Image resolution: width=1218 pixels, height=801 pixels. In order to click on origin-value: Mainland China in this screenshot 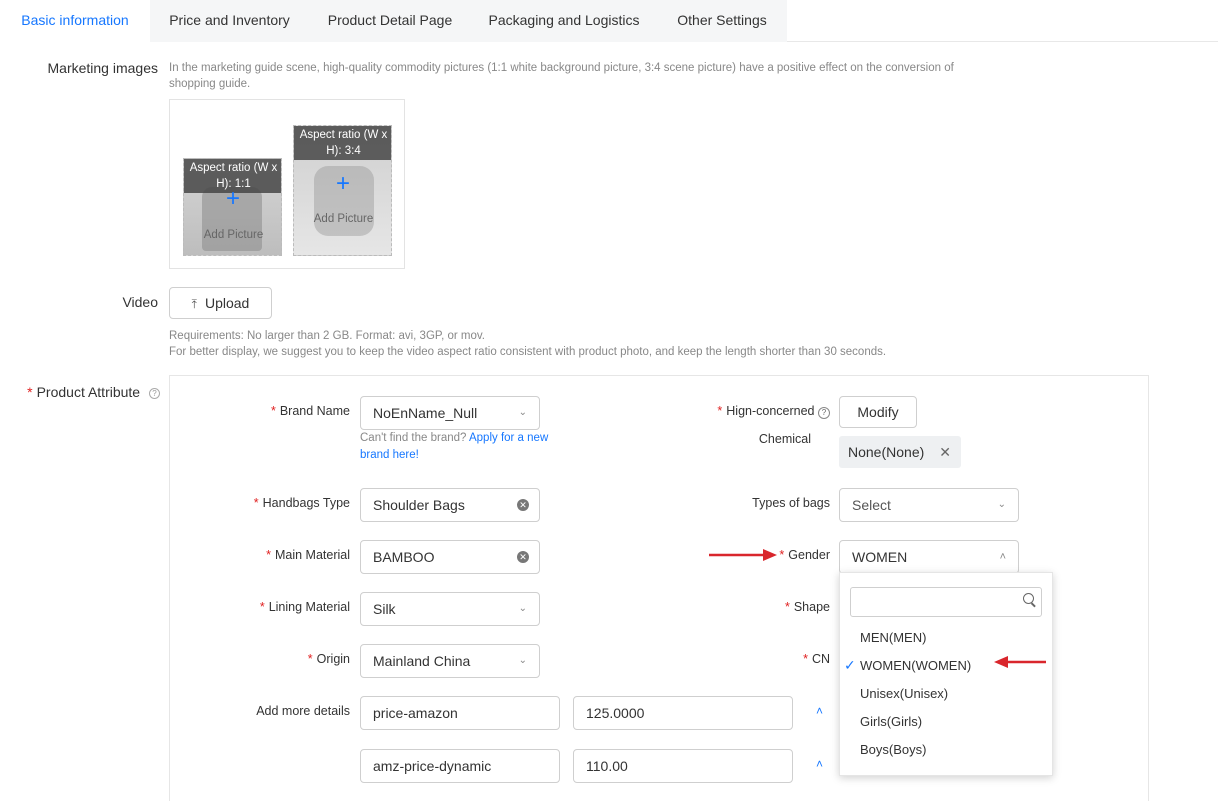, I will do `click(422, 661)`.